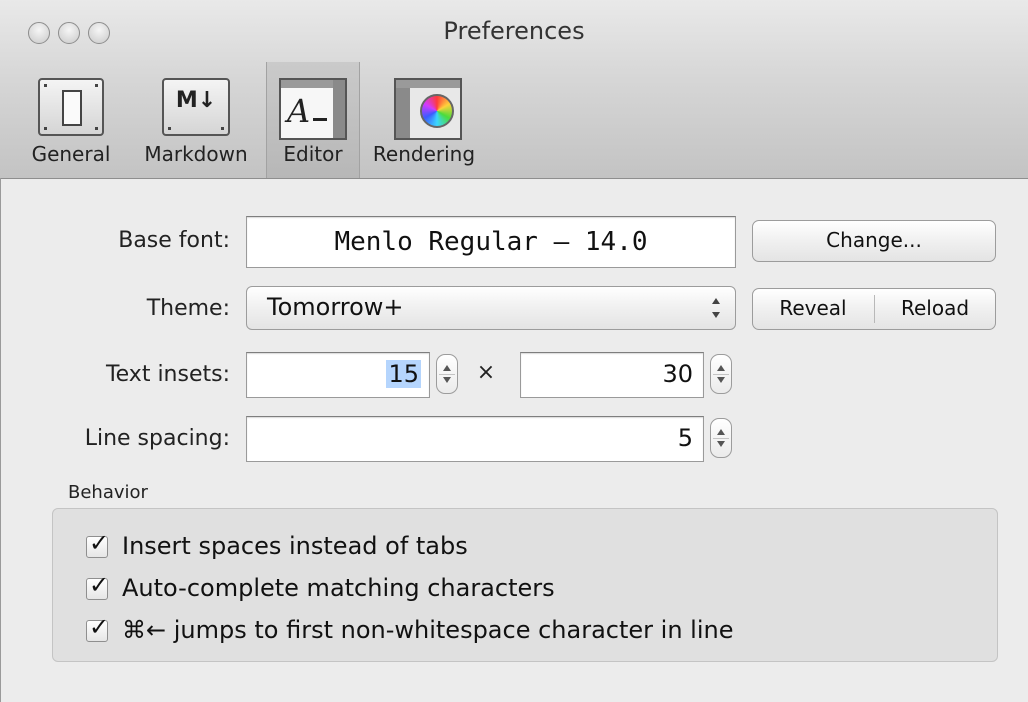 The image size is (1028, 702). I want to click on text-insets-label: Text insets:, so click(167, 374).